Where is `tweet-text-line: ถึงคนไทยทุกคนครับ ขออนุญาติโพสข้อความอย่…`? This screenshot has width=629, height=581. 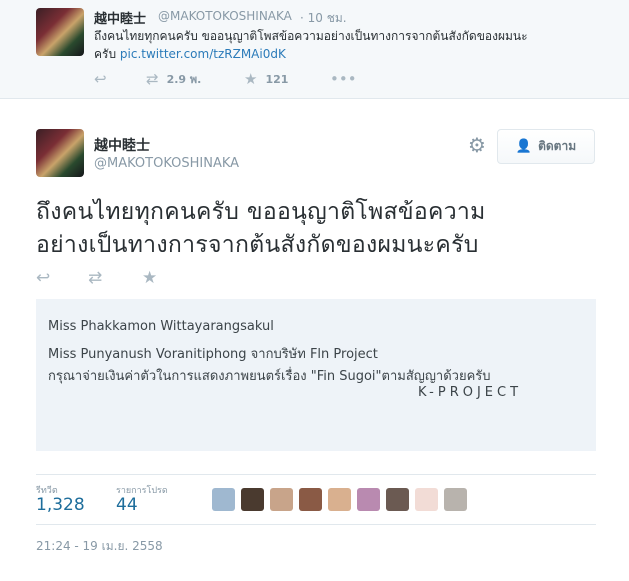
tweet-text-line: ถึงคนไทยทุกคนครับ ขออนุญาติโพสข้อความอย่… is located at coordinates (311, 36).